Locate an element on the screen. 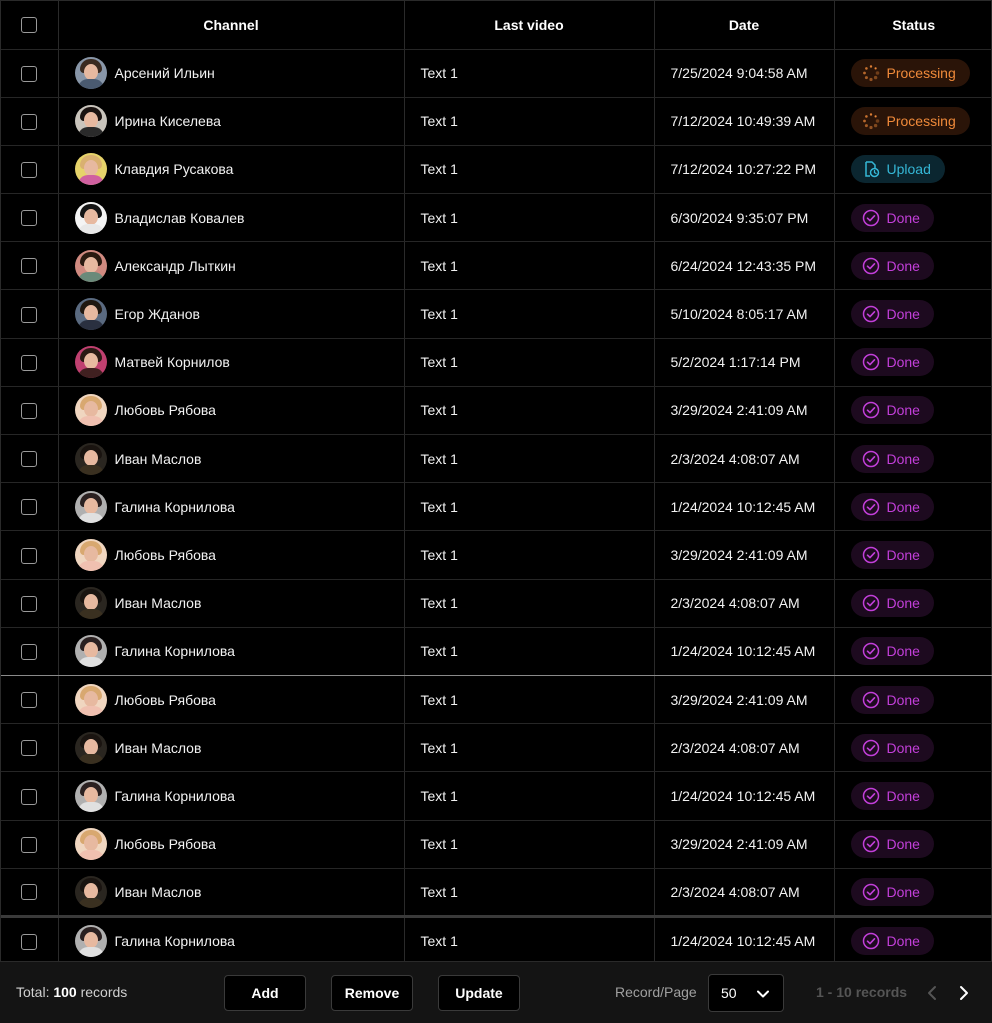  date-cell: 6/30/2024 9:35:07 PM is located at coordinates (744, 218).